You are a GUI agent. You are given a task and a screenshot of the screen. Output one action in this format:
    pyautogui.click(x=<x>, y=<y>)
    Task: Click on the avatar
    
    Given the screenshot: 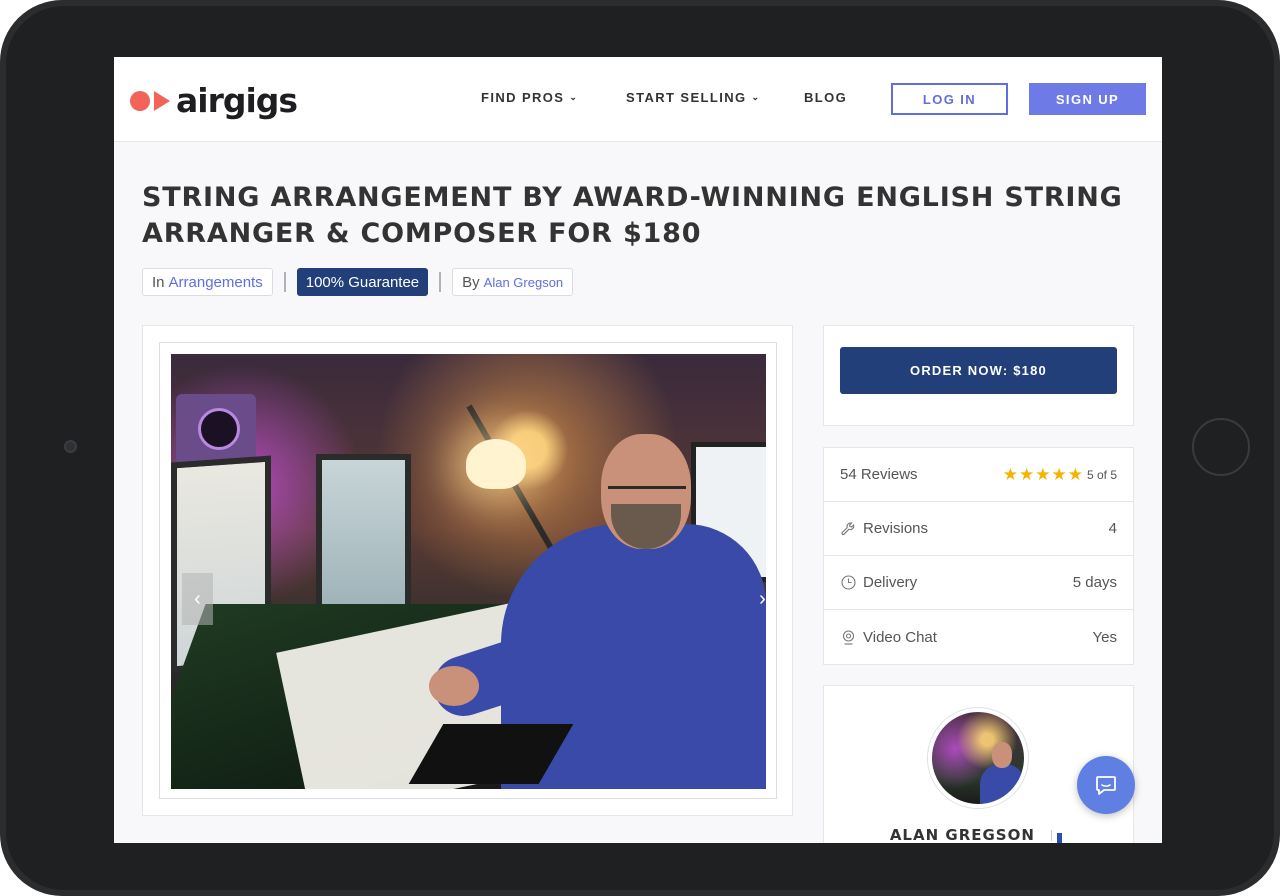 What is the action you would take?
    pyautogui.click(x=978, y=758)
    